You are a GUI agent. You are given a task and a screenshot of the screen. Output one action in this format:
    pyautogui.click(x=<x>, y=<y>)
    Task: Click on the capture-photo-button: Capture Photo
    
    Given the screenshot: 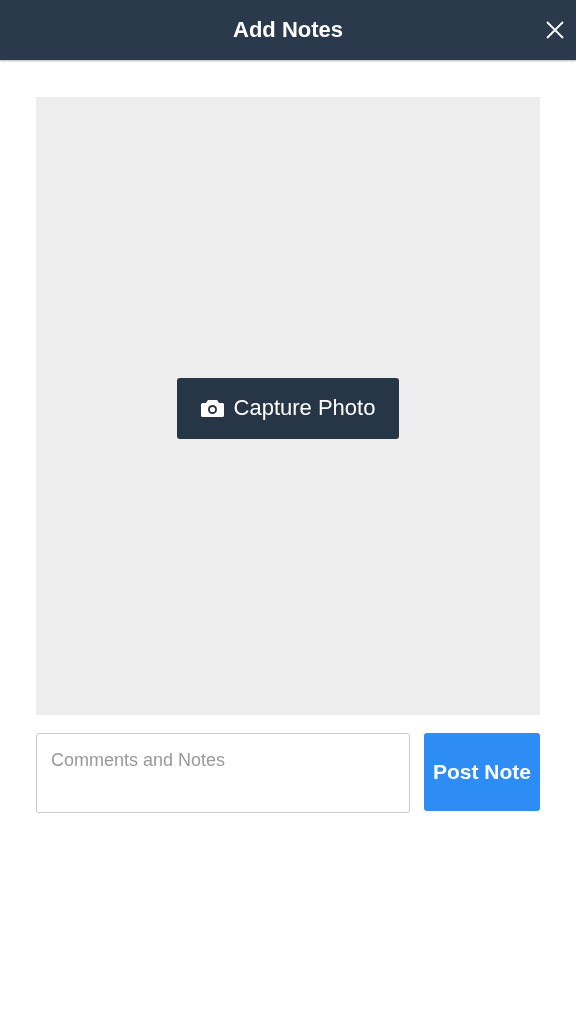 What is the action you would take?
    pyautogui.click(x=288, y=408)
    